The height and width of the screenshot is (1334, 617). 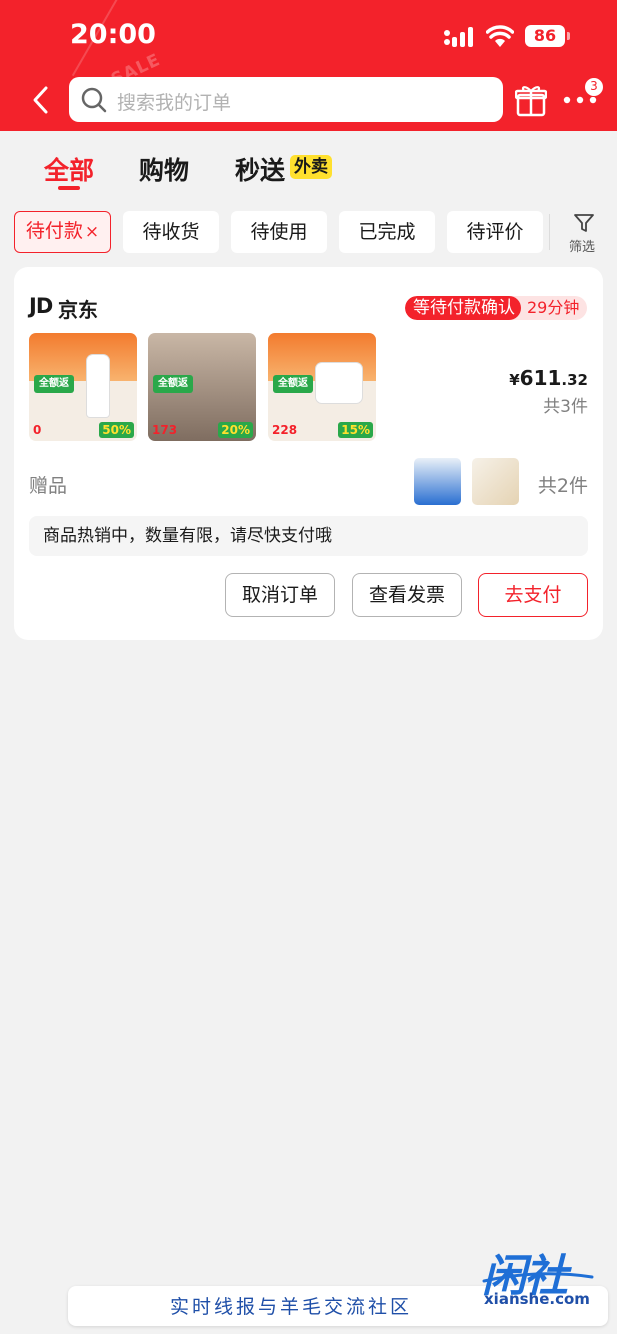 What do you see at coordinates (291, 1307) in the screenshot?
I see `watermark-slogan: 实时线报与羊毛交流社区` at bounding box center [291, 1307].